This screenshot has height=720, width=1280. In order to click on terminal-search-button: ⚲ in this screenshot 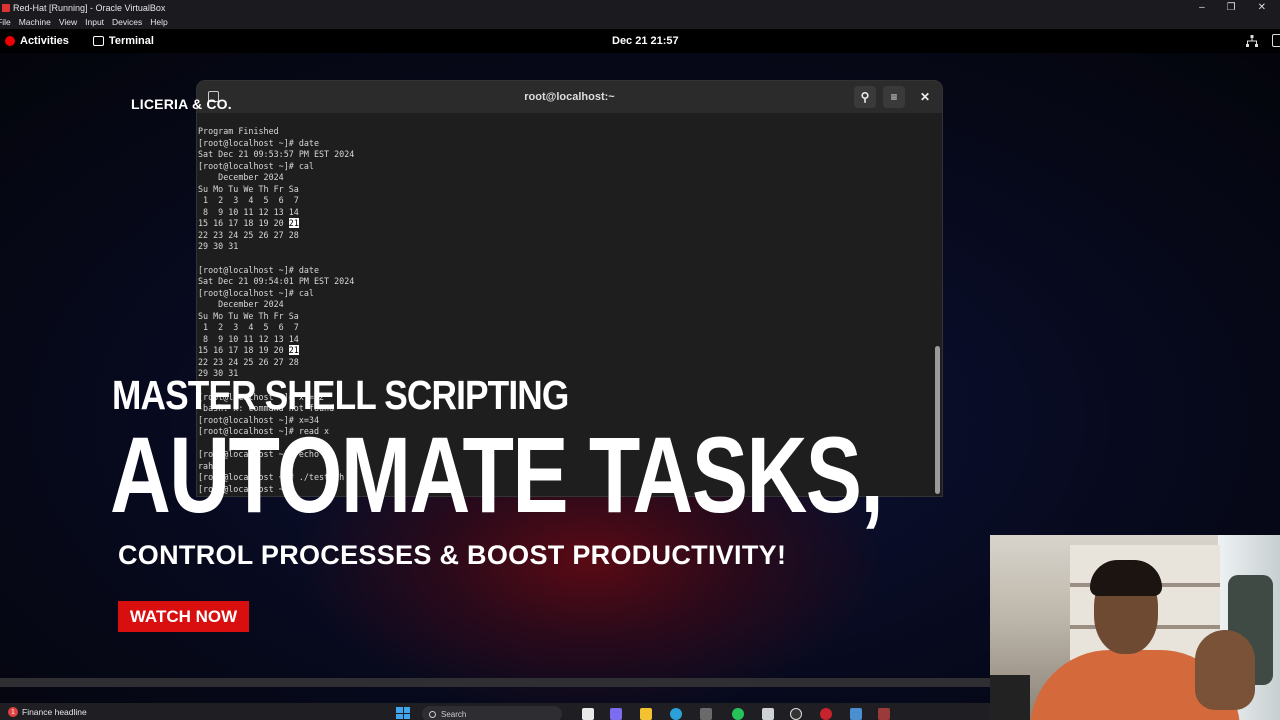, I will do `click(865, 97)`.